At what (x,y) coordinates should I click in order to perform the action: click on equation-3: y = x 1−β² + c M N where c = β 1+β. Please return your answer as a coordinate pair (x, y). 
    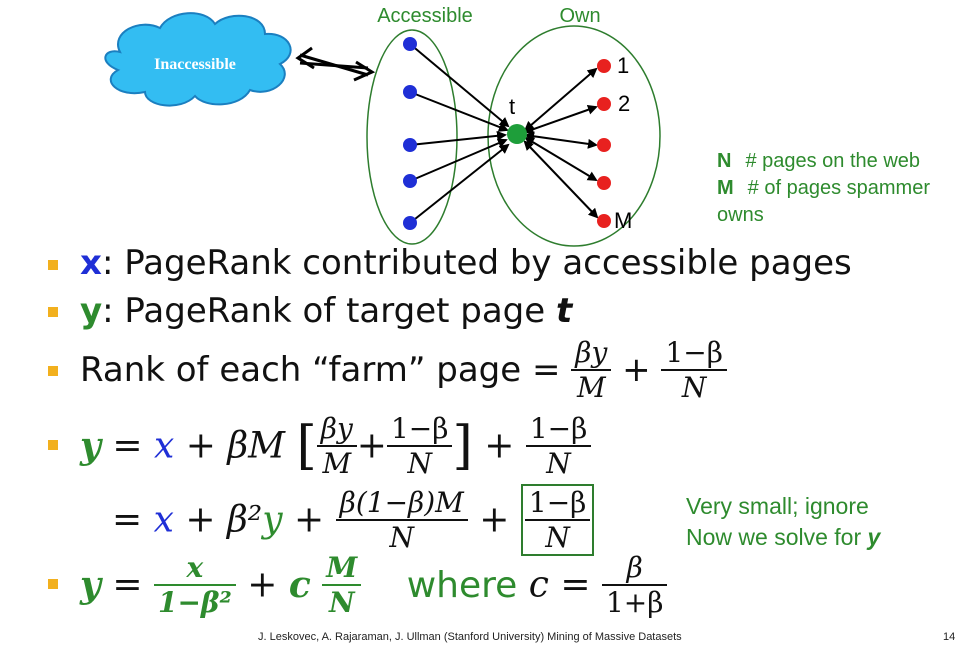
    Looking at the image, I should click on (374, 585).